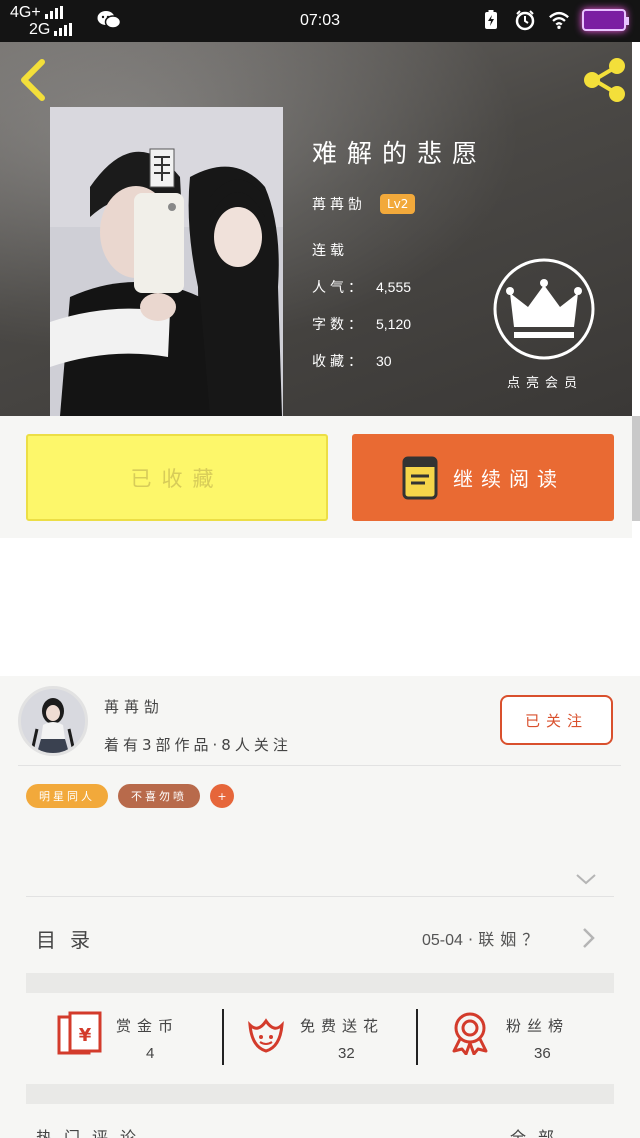 The width and height of the screenshot is (640, 1138). Describe the element at coordinates (511, 939) in the screenshot. I see `latest-chapter-title: 联姻？` at that location.